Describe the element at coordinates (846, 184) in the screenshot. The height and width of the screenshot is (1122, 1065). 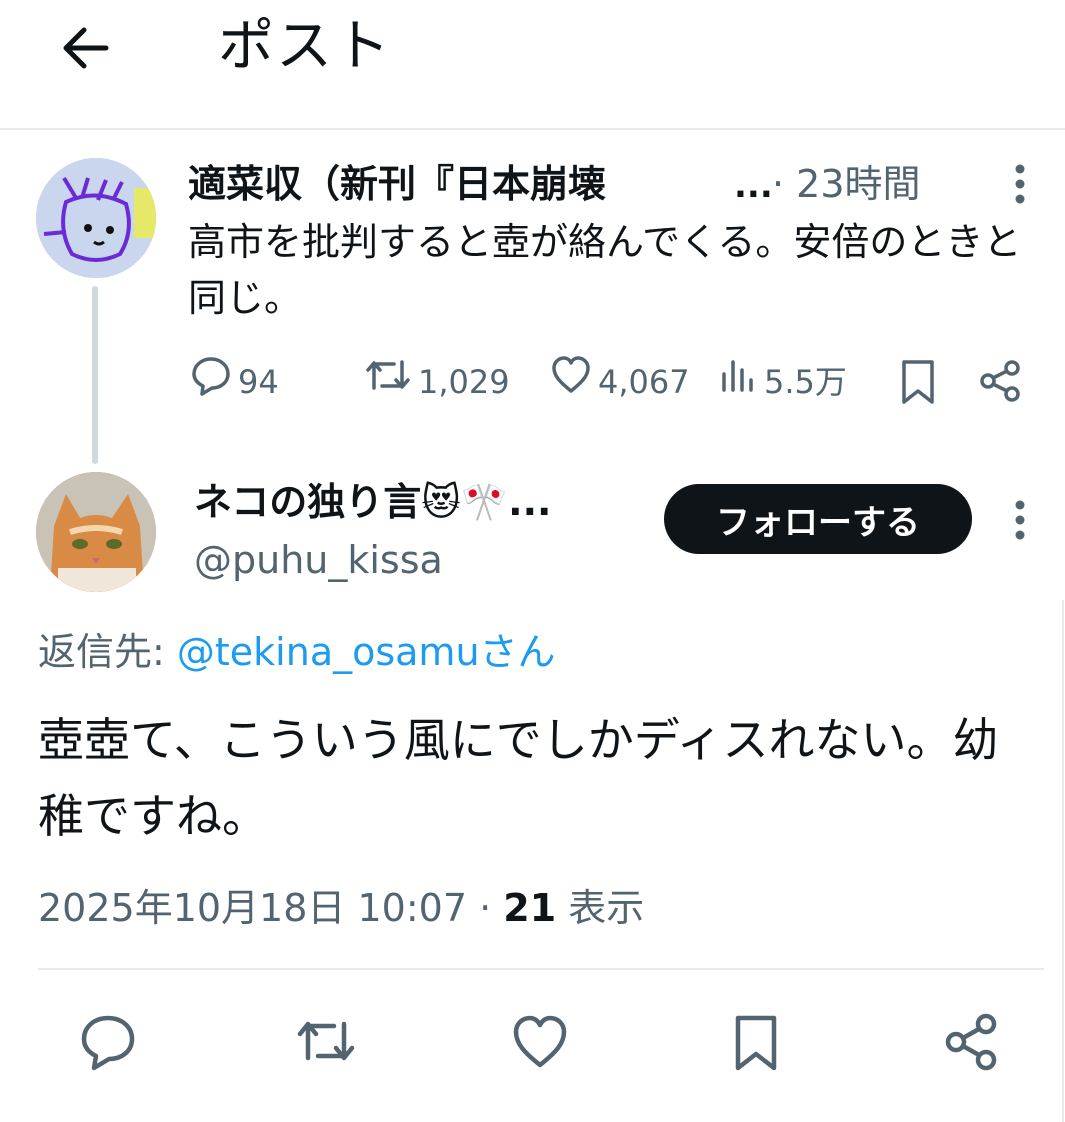
I see `post-time: · 23時間` at that location.